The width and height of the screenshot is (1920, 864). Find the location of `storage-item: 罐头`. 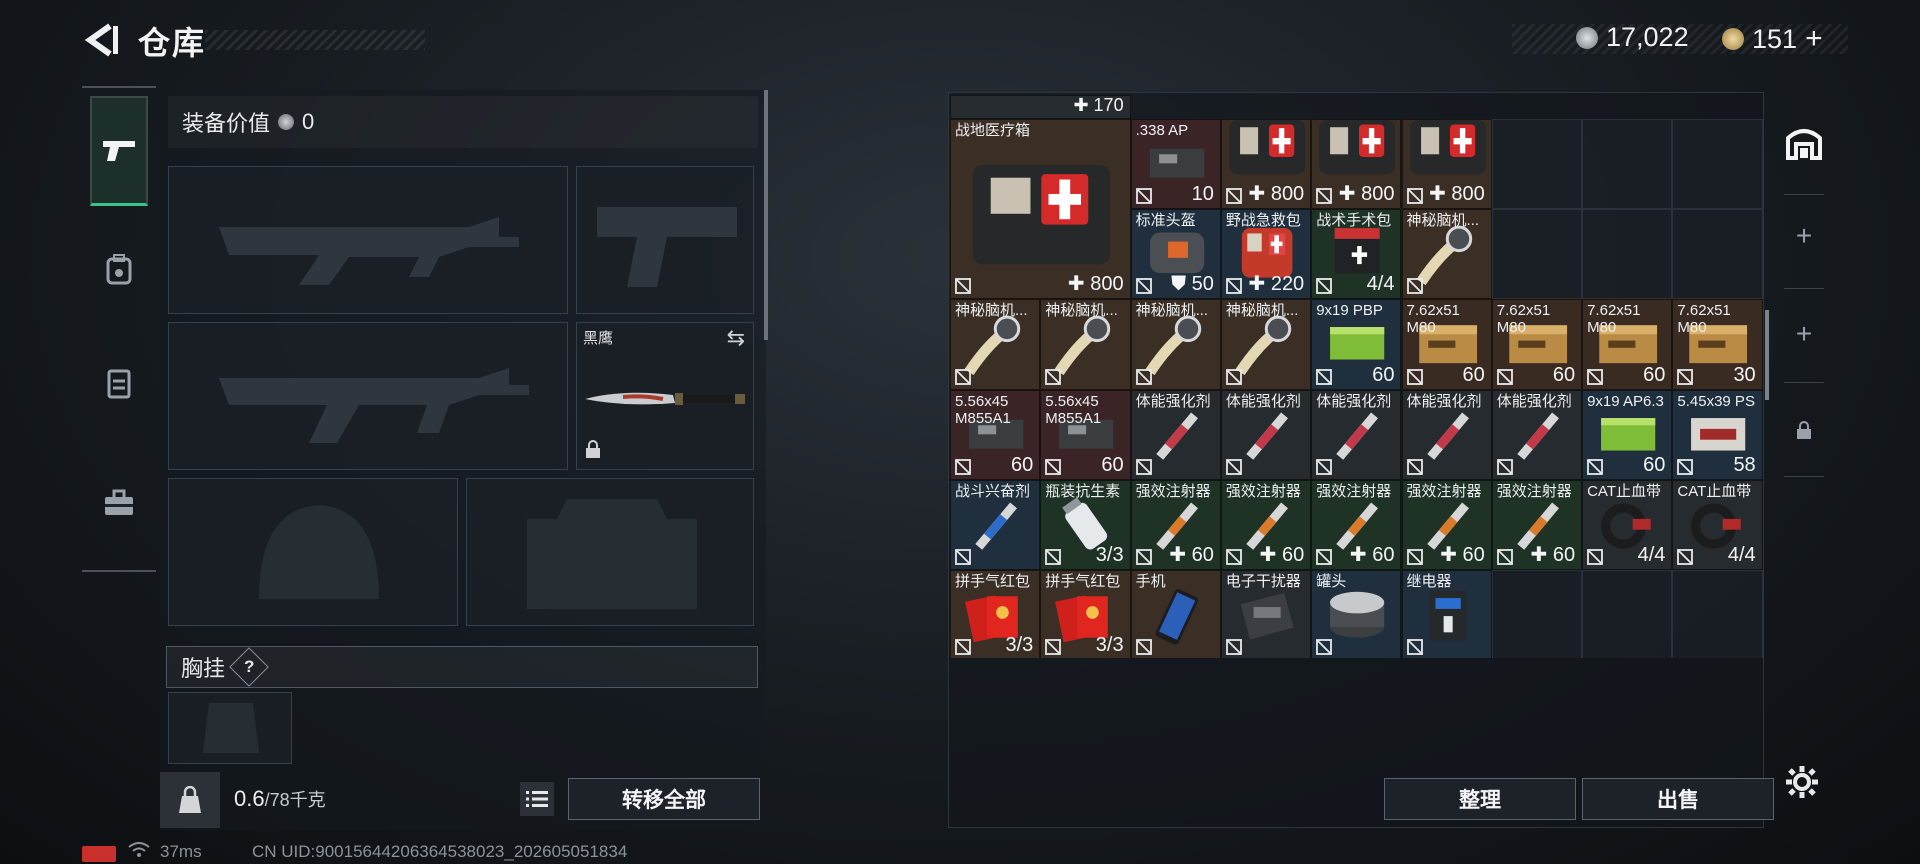

storage-item: 罐头 is located at coordinates (1356, 614).